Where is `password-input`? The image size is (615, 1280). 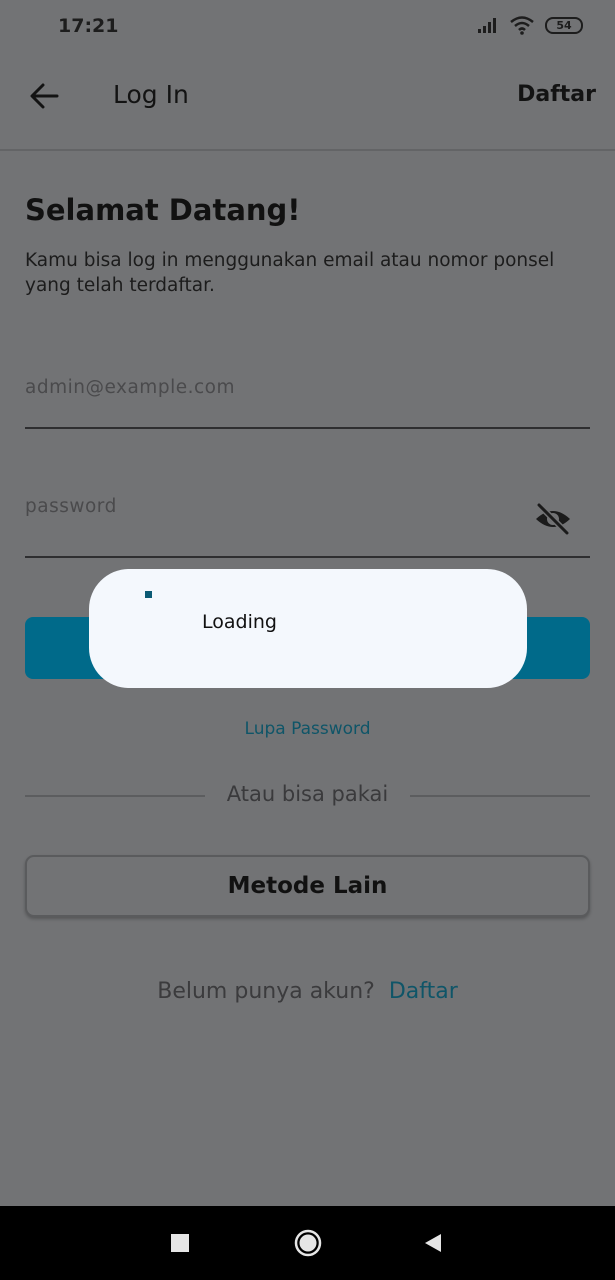 password-input is located at coordinates (275, 506).